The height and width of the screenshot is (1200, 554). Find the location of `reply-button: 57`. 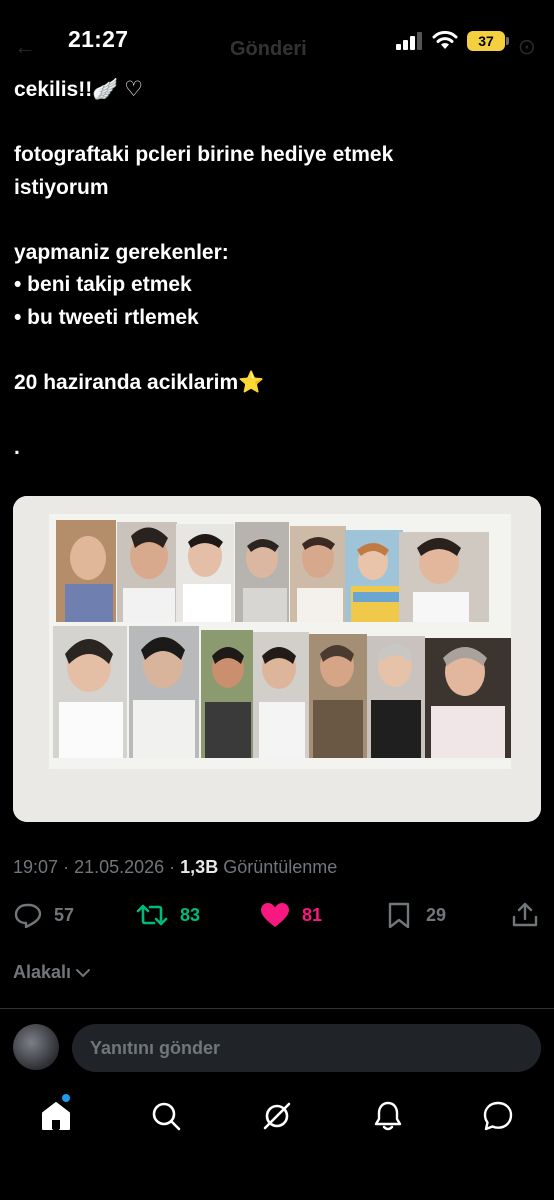

reply-button: 57 is located at coordinates (44, 915).